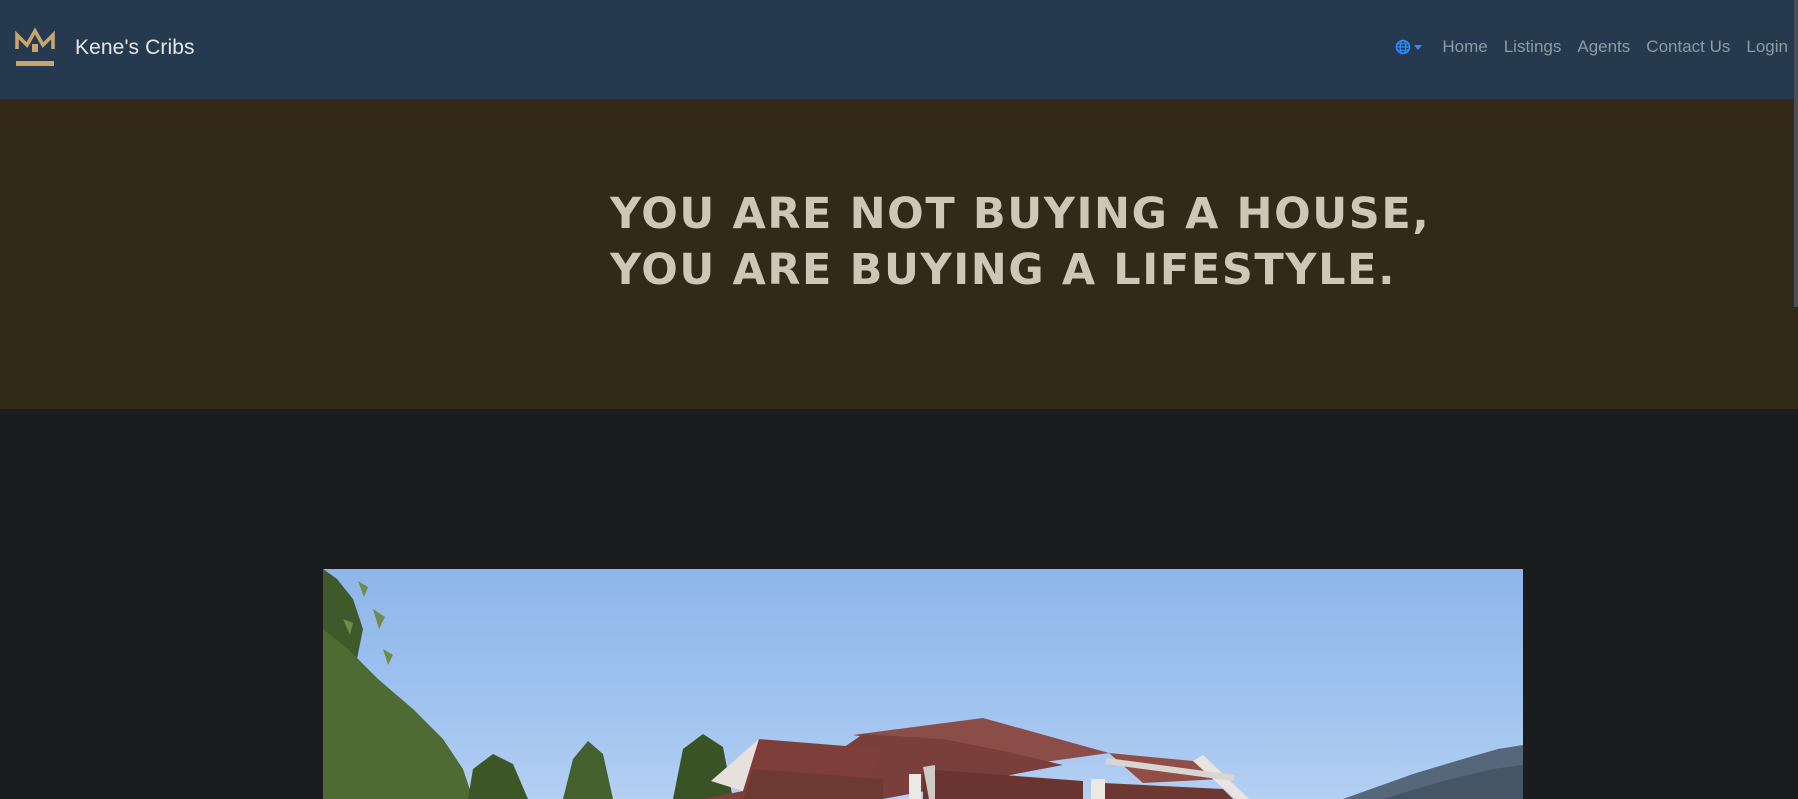 This screenshot has height=799, width=1798. What do you see at coordinates (35, 46) in the screenshot?
I see `house-crown-logo-icon` at bounding box center [35, 46].